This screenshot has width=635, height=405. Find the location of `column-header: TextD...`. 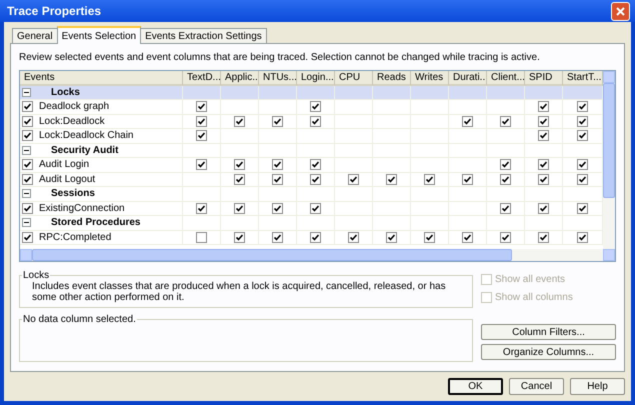

column-header: TextD... is located at coordinates (202, 78).